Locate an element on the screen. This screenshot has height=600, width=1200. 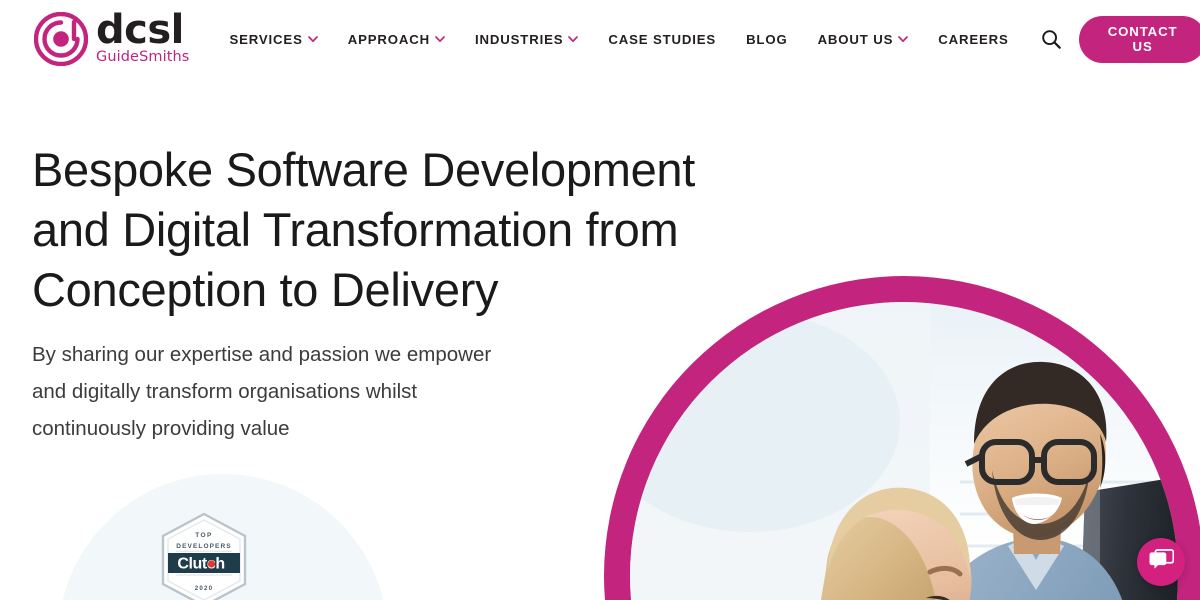
badge-second-line: DEVELOPERS is located at coordinates (203, 546).